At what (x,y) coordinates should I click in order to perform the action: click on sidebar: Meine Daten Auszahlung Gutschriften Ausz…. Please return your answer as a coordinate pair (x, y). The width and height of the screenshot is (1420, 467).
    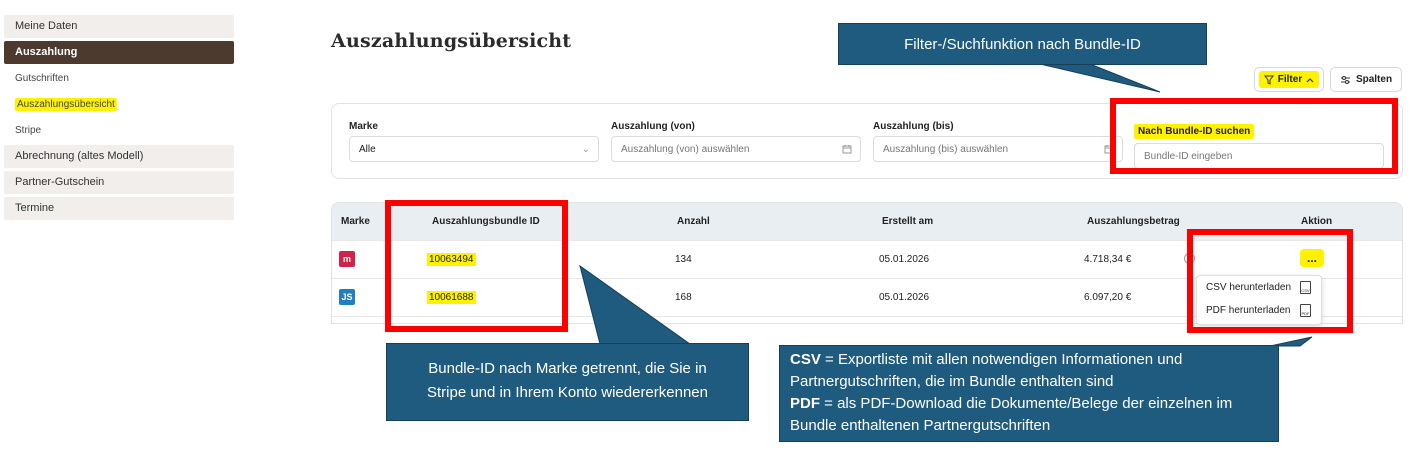
    Looking at the image, I should click on (119, 119).